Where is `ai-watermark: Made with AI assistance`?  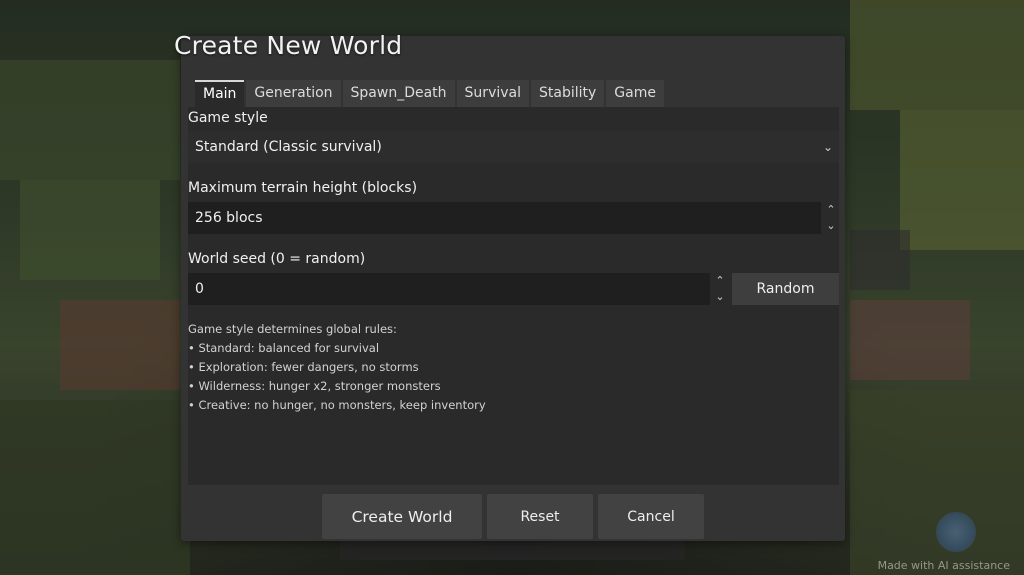
ai-watermark: Made with AI assistance is located at coordinates (943, 565).